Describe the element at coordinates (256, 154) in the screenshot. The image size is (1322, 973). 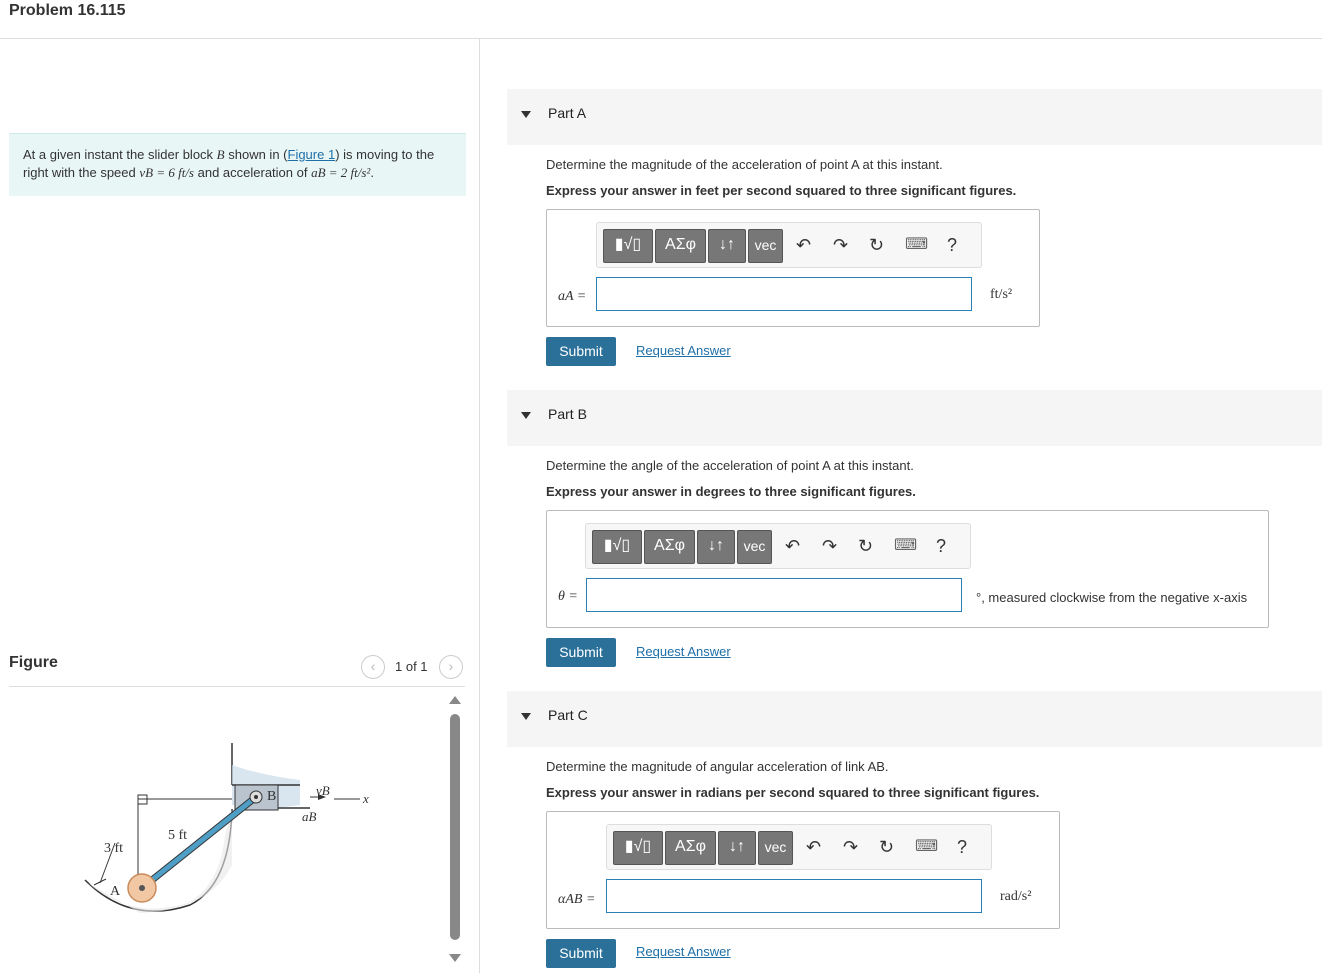
I see `problem-text-2: shown in (` at that location.